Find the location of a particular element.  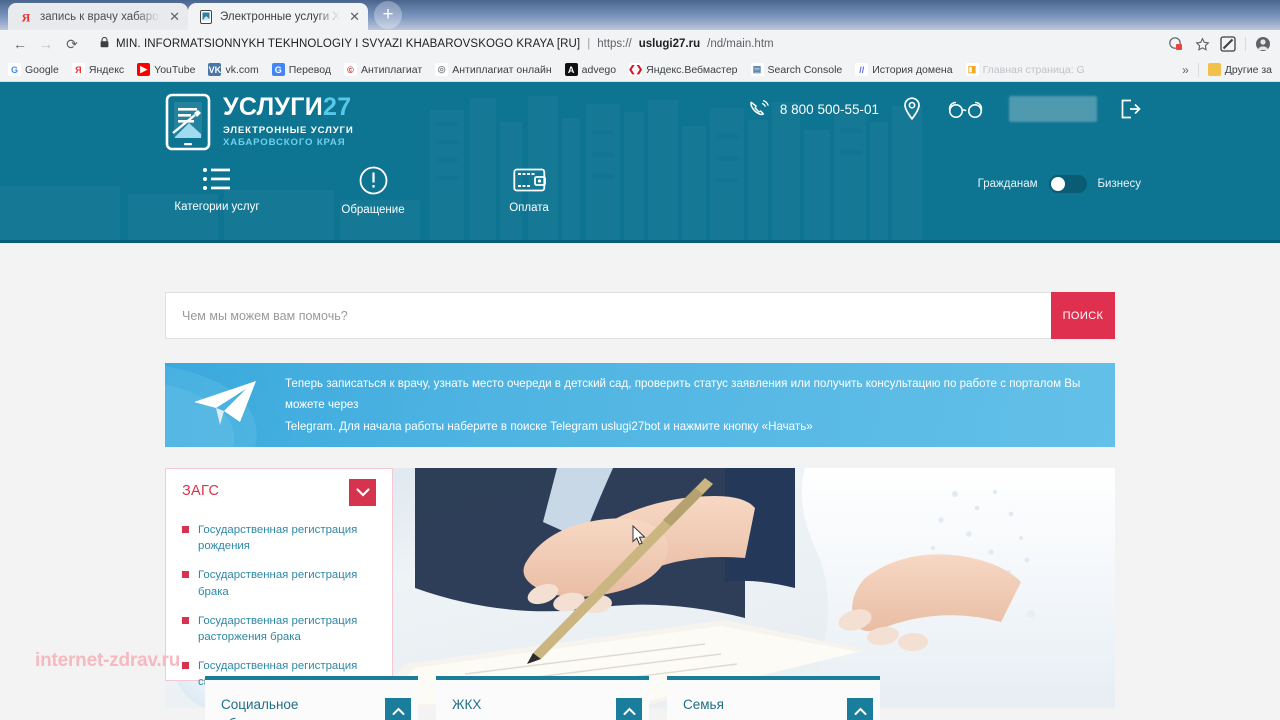

history-icon: // is located at coordinates (862, 69).